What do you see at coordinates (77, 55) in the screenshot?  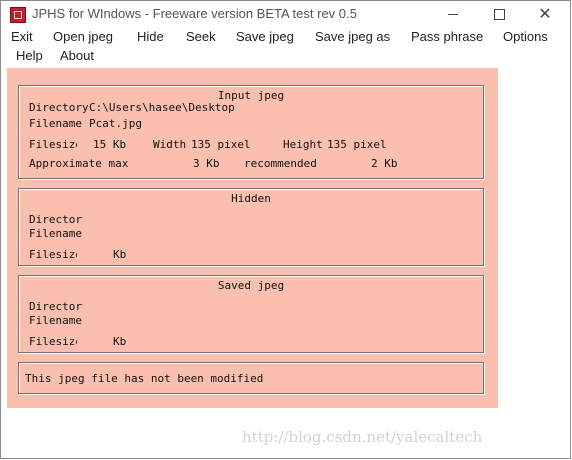 I see `menu-about: About` at bounding box center [77, 55].